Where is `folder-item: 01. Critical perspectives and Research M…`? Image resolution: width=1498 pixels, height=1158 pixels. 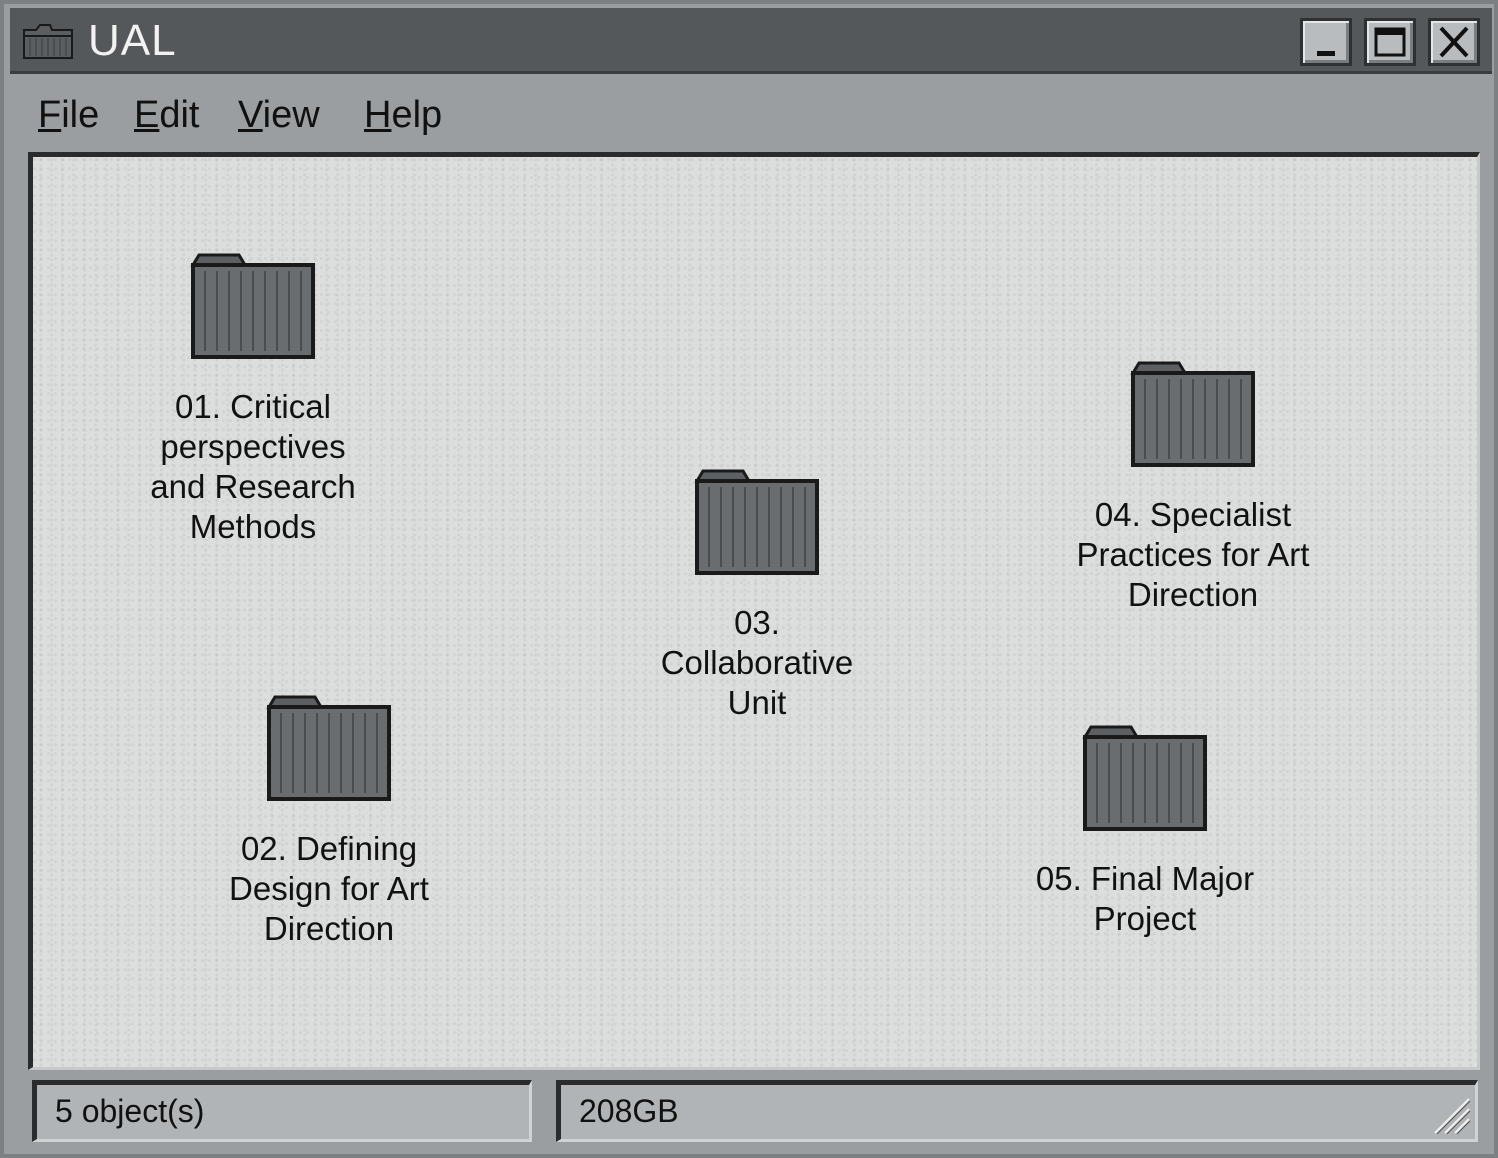 folder-item: 01. Critical perspectives and Research M… is located at coordinates (253, 400).